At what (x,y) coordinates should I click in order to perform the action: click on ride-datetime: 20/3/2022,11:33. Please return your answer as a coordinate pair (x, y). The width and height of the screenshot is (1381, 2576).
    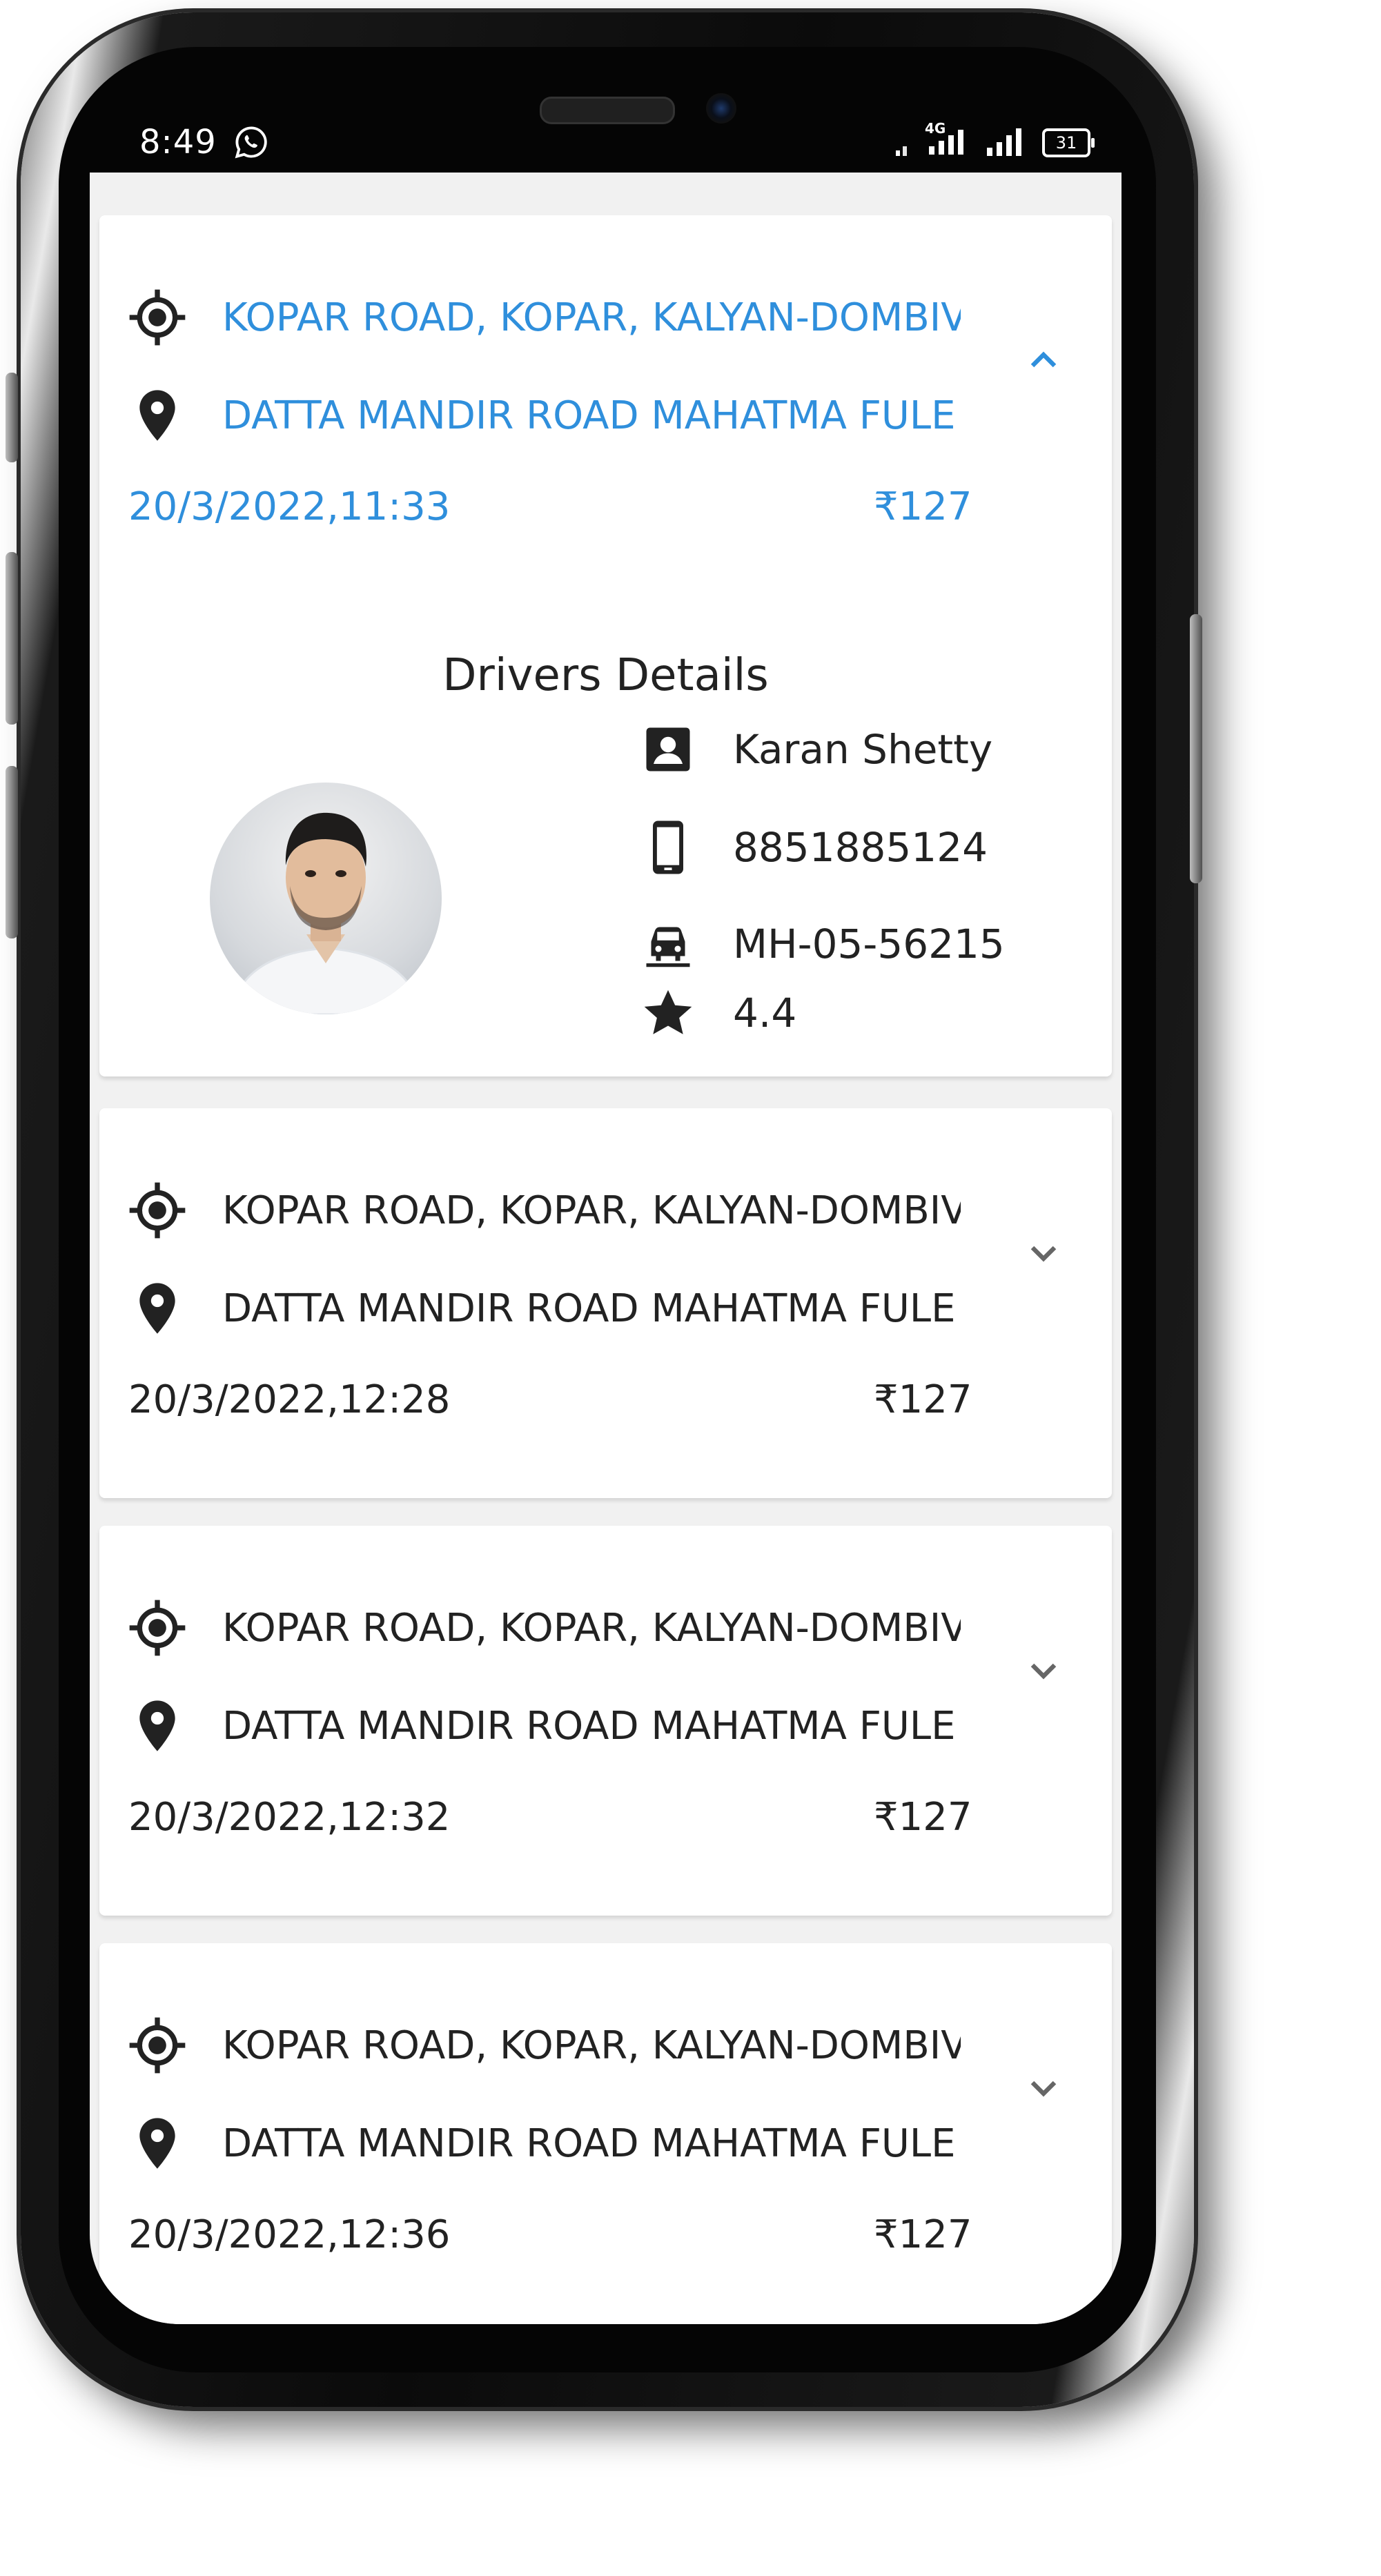
    Looking at the image, I should click on (289, 506).